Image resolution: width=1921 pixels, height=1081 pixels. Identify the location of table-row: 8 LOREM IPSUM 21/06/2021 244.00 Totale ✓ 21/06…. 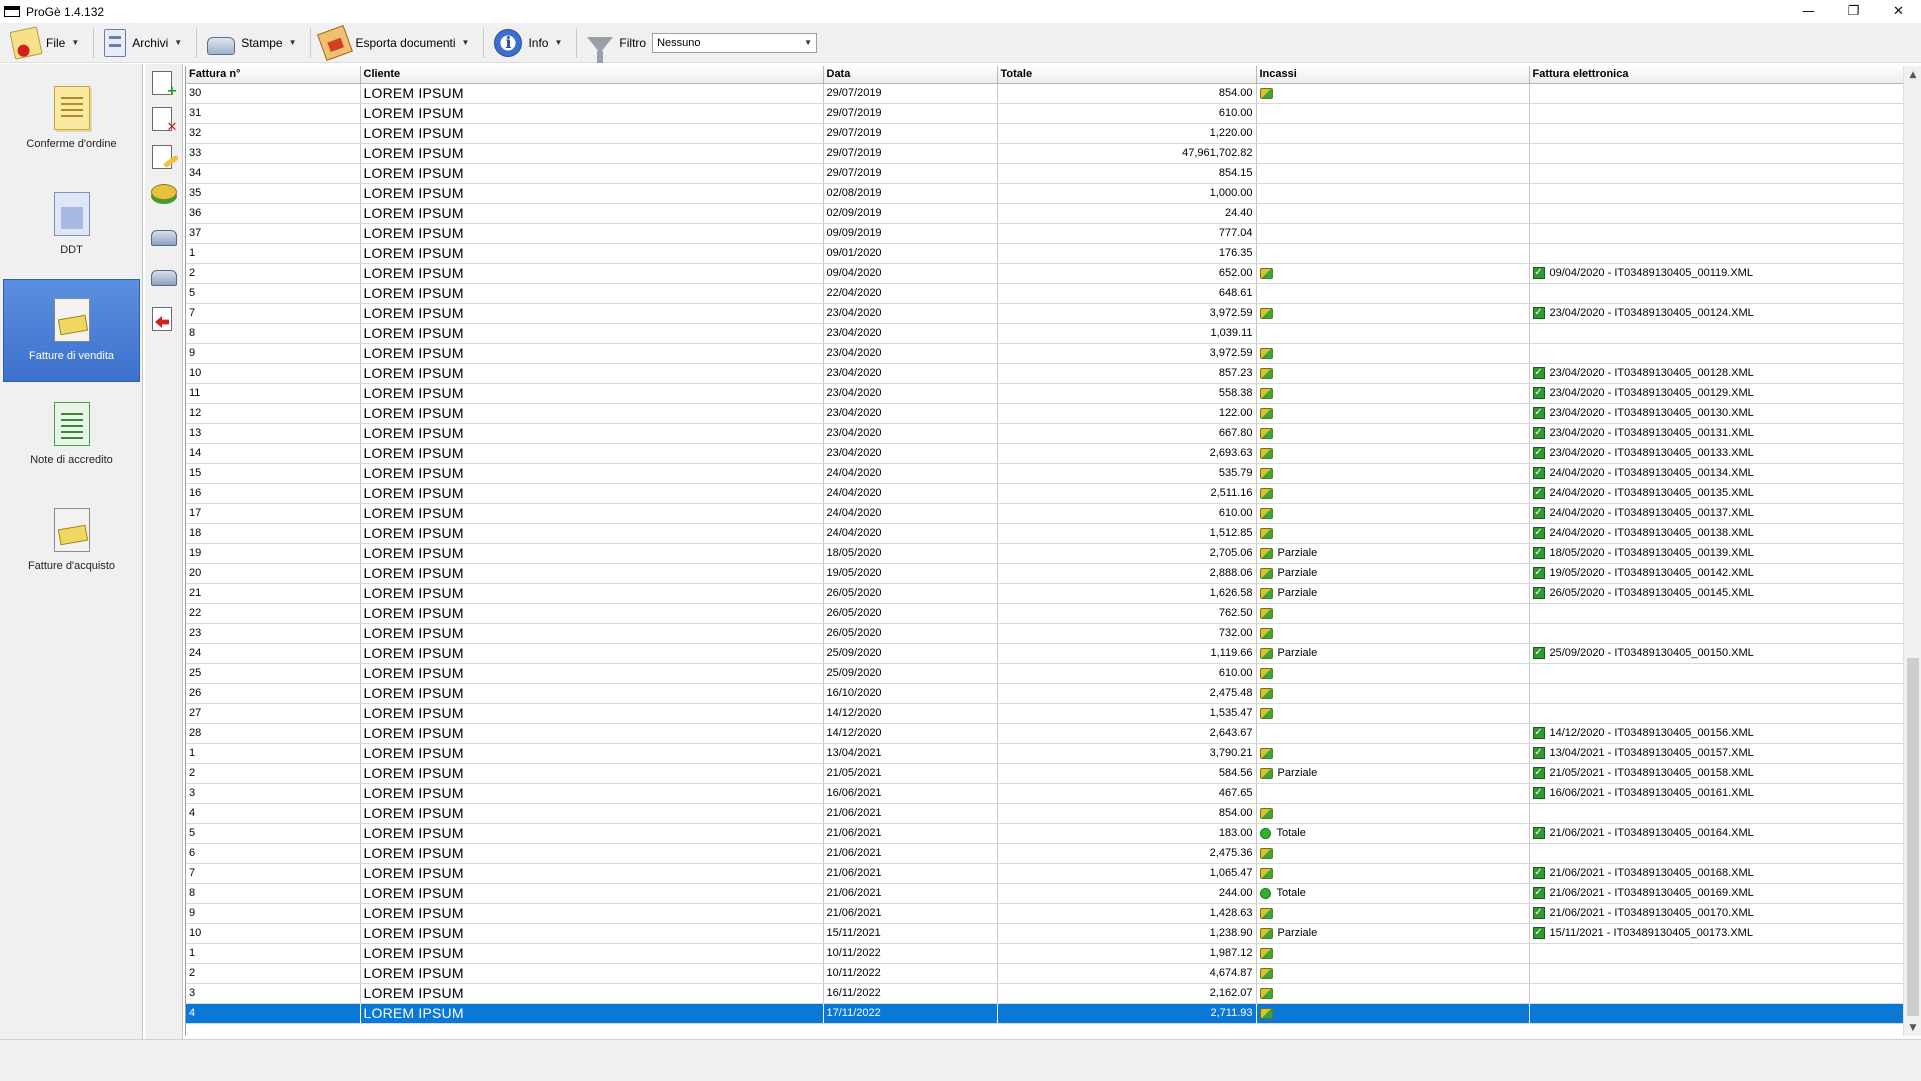
(1044, 893).